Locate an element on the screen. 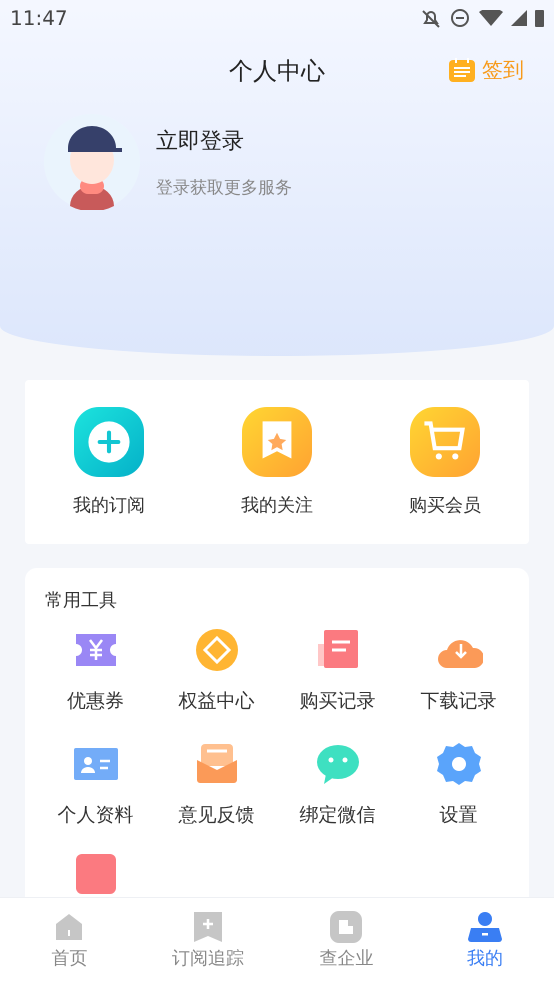  tool-label: 个人资料 is located at coordinates (96, 815).